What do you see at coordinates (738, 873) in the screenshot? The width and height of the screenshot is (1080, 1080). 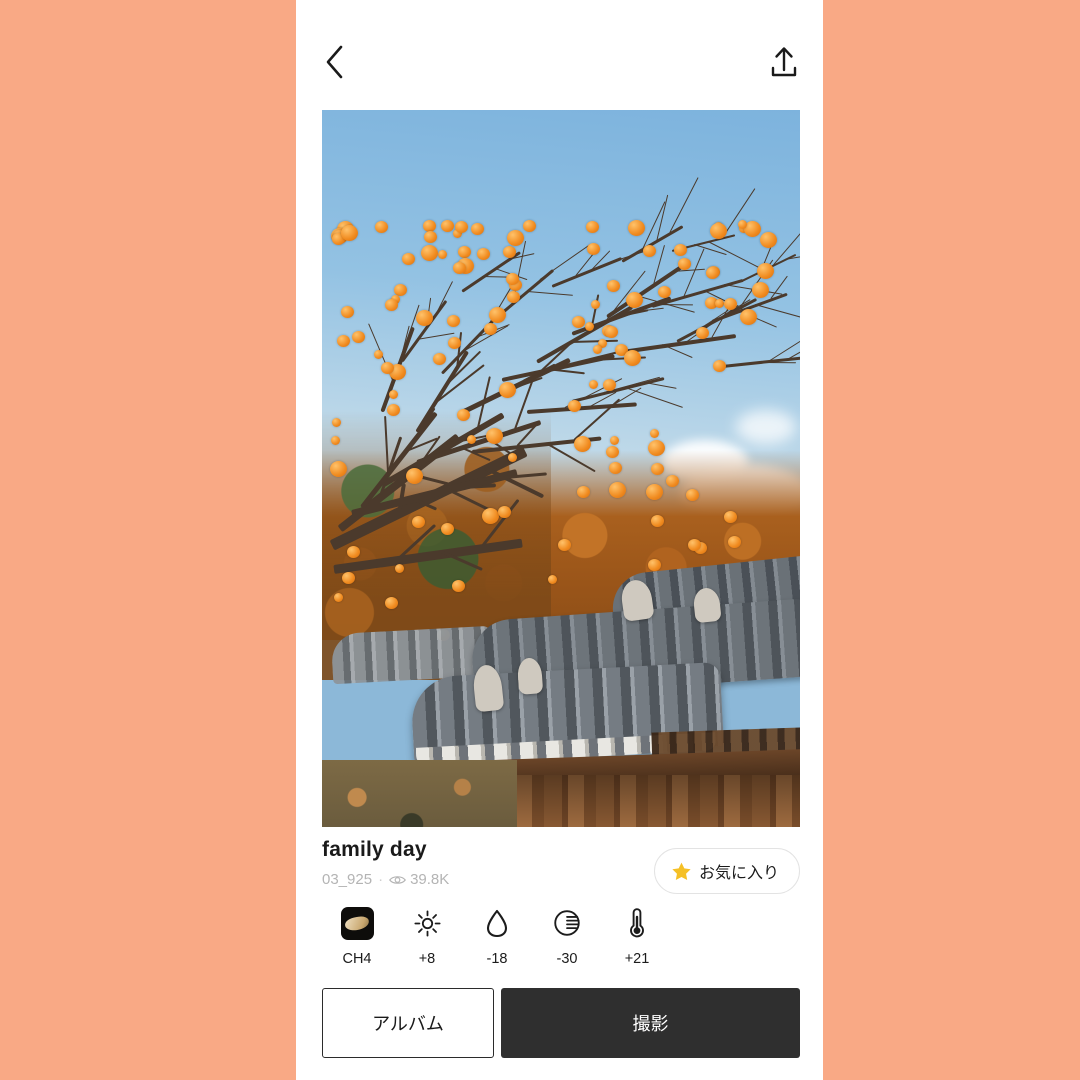 I see `favorite-label: お気に入り` at bounding box center [738, 873].